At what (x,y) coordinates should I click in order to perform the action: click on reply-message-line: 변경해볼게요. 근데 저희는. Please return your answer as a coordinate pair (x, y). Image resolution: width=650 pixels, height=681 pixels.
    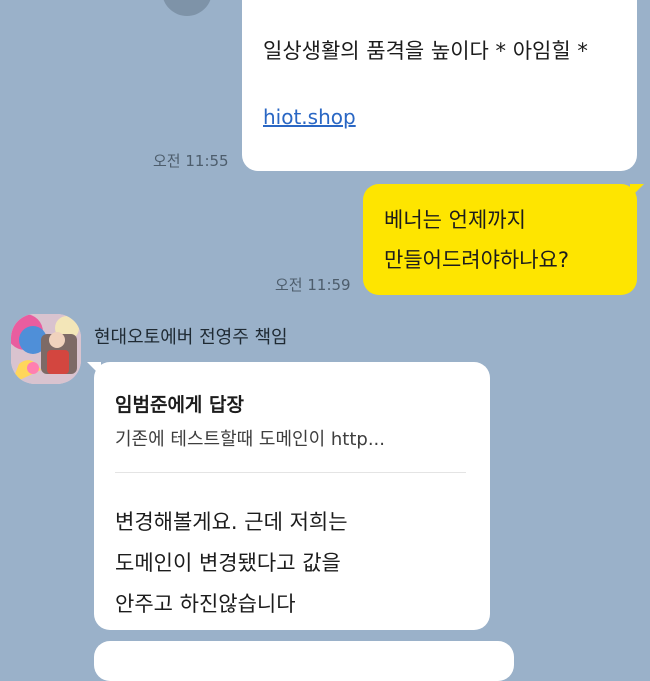
    Looking at the image, I should click on (231, 522).